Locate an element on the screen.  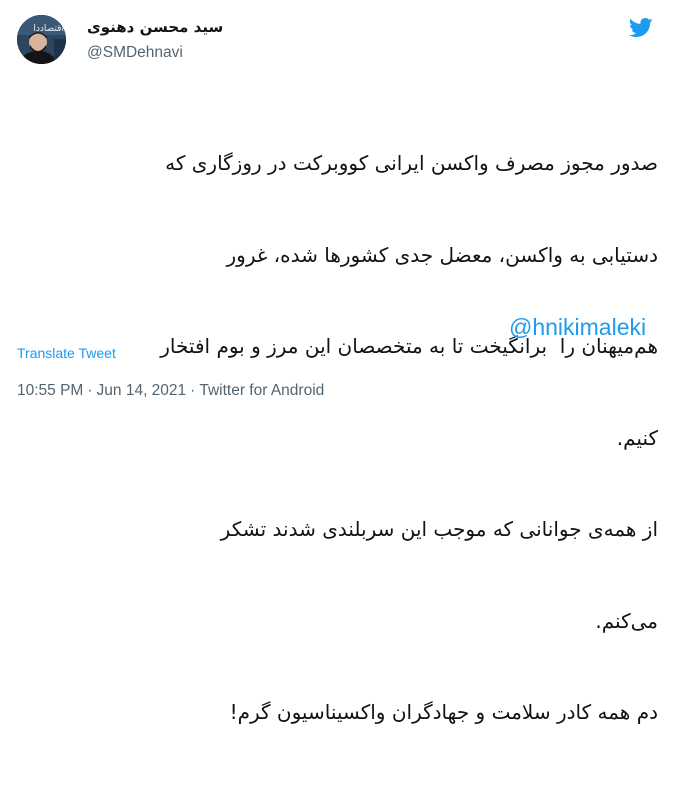
tweet-date: Jun 14, 2021 is located at coordinates (142, 390).